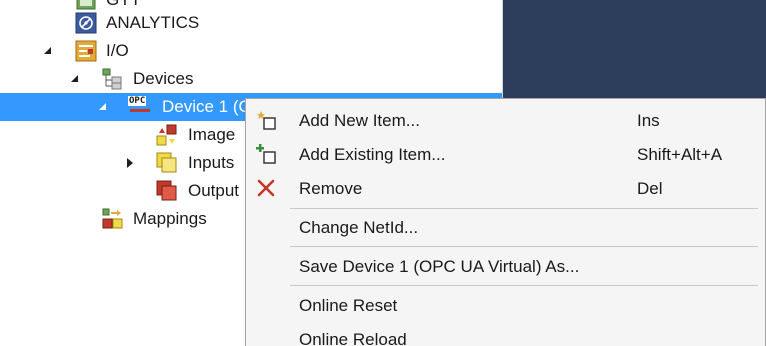  I want to click on tree-item-label: Inputs, so click(211, 162).